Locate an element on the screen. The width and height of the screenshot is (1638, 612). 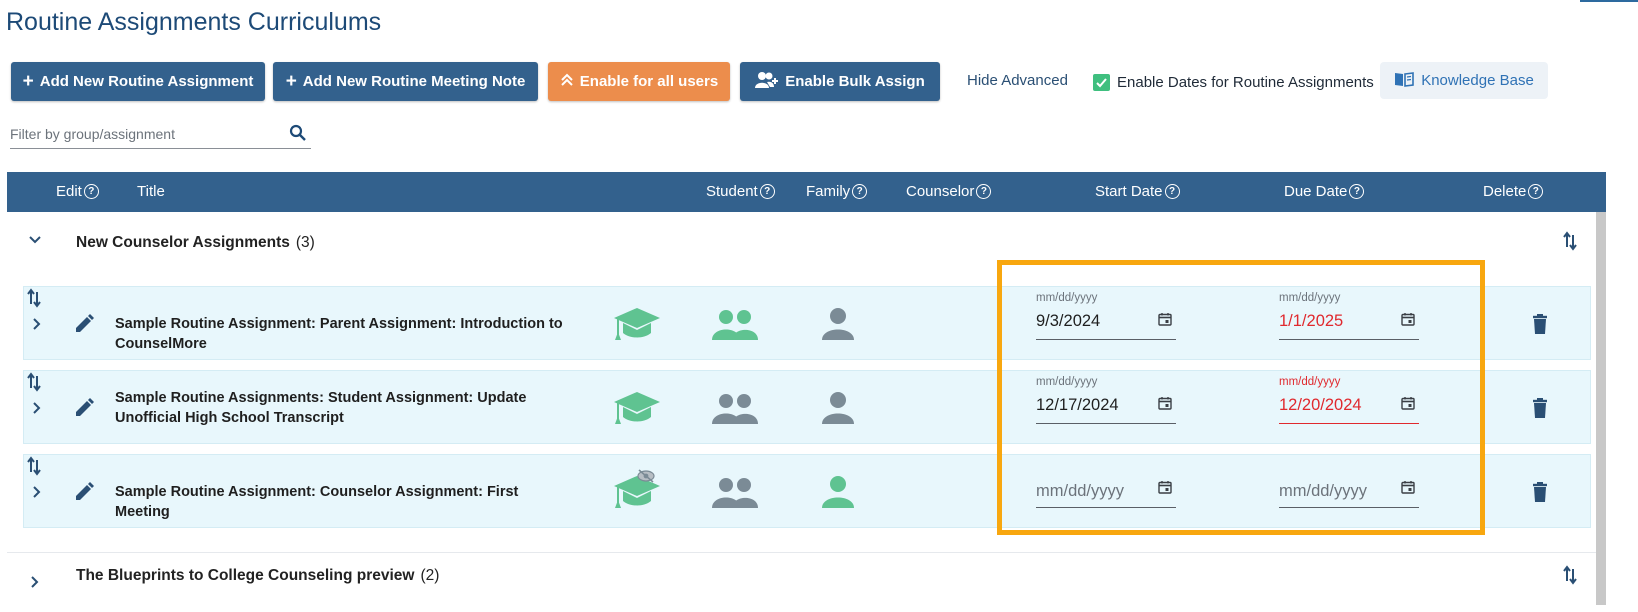
scrollbar is located at coordinates (1601, 408).